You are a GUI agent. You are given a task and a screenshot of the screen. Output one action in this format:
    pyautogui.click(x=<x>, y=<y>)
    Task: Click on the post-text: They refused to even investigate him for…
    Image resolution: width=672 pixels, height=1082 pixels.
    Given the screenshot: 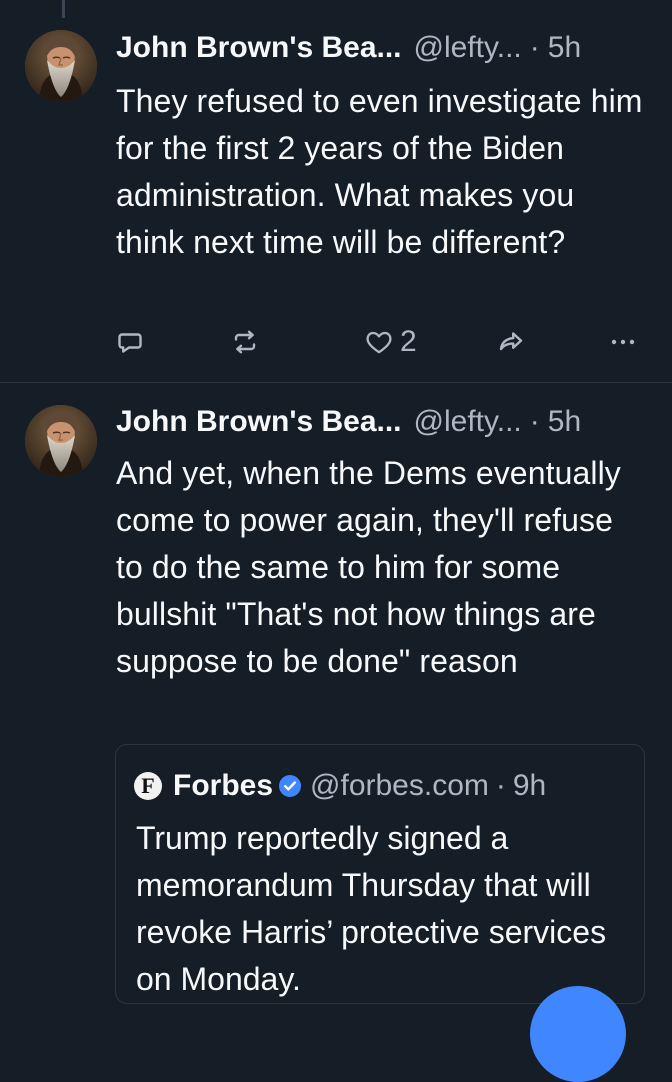 What is the action you would take?
    pyautogui.click(x=379, y=171)
    